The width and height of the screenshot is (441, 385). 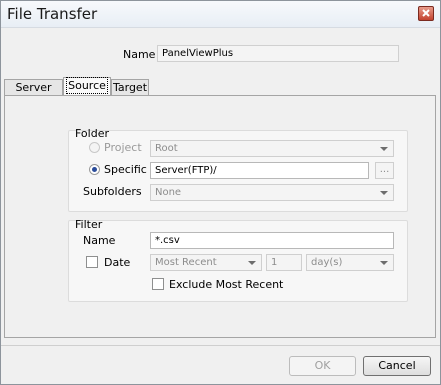 I want to click on tab-source: Source, so click(x=87, y=86).